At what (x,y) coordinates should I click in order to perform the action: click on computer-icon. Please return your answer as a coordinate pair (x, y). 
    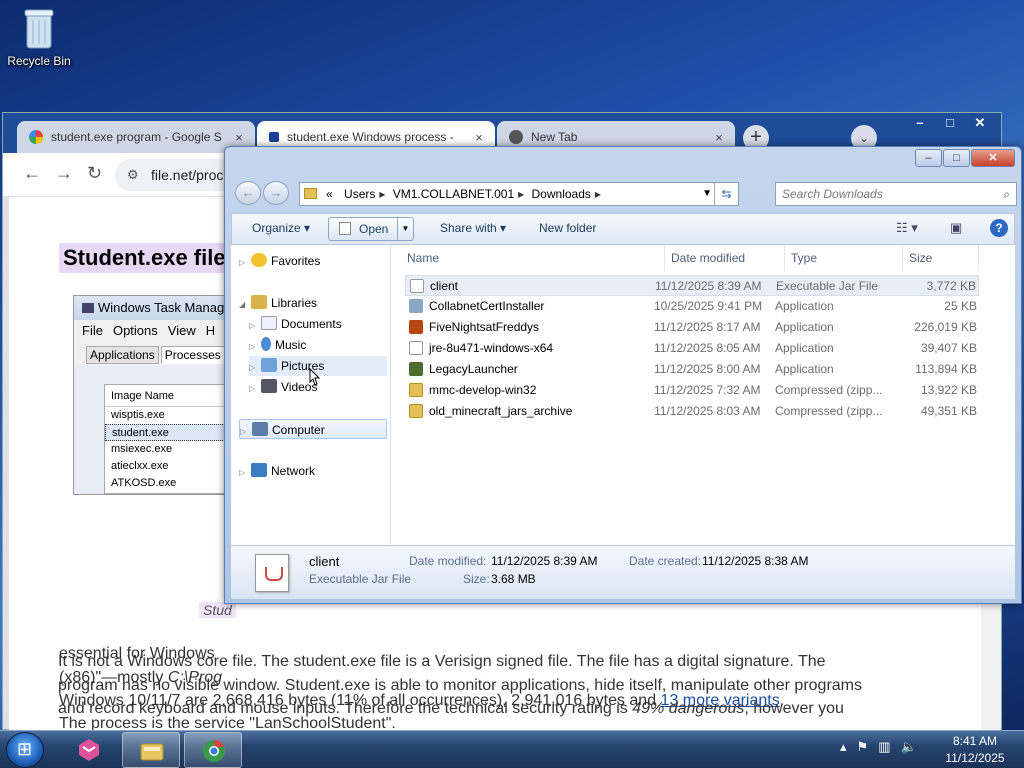
    Looking at the image, I should click on (260, 429).